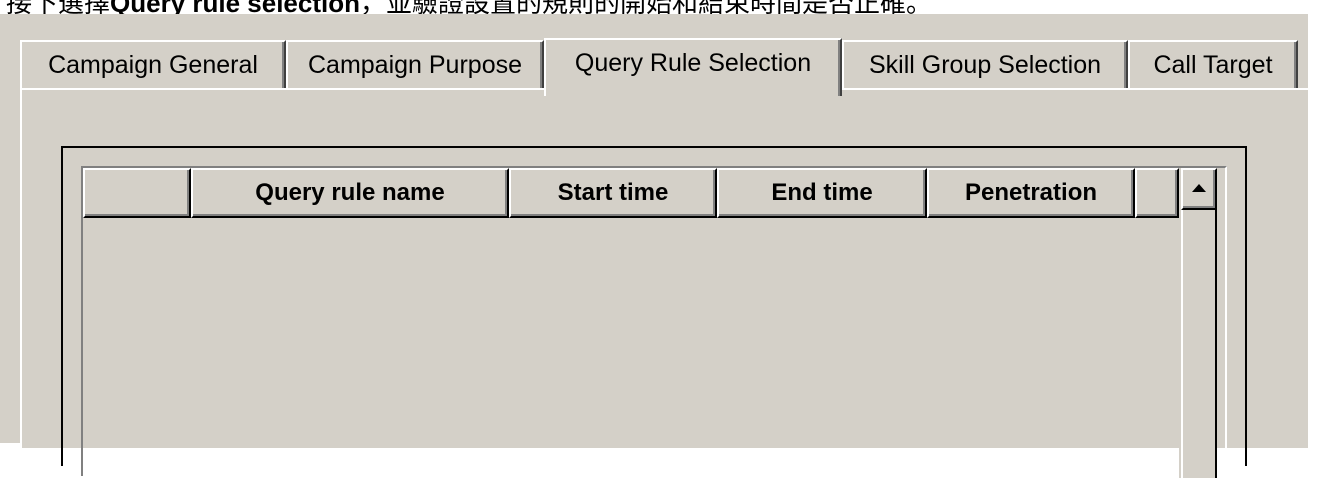  What do you see at coordinates (1199, 344) in the screenshot?
I see `scroll-track` at bounding box center [1199, 344].